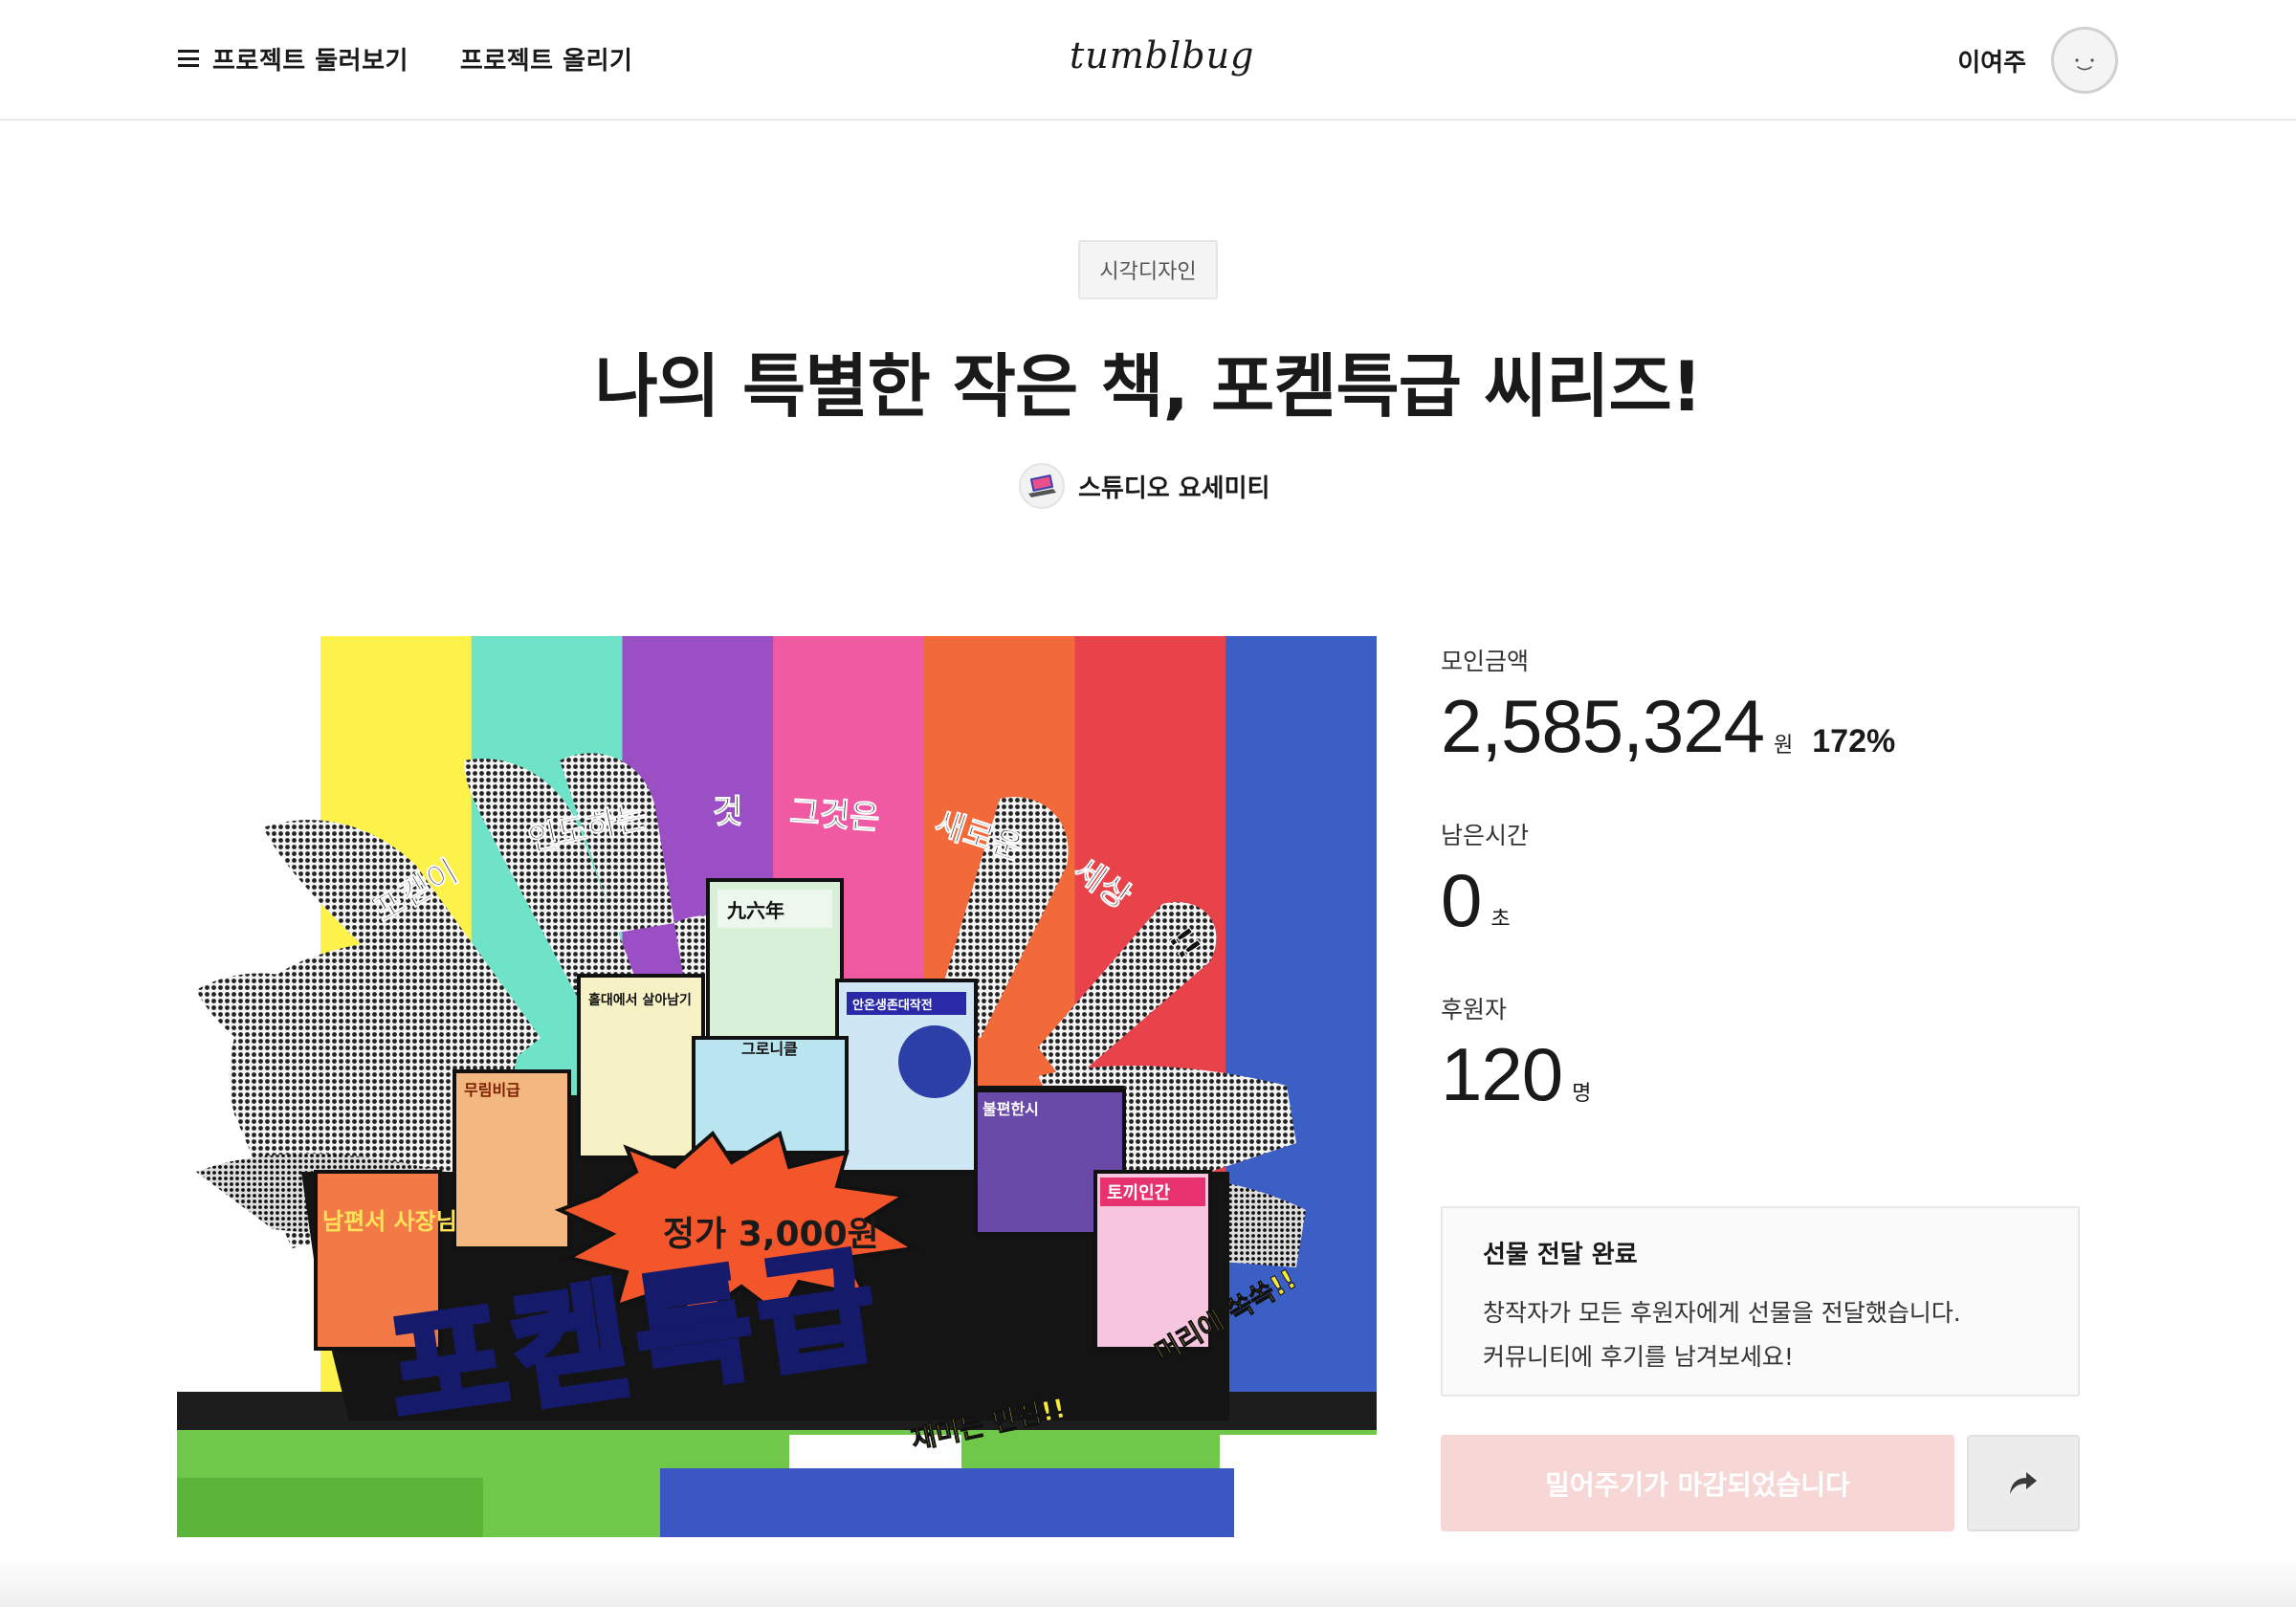 Image resolution: width=2296 pixels, height=1607 pixels. What do you see at coordinates (770, 1049) in the screenshot?
I see `book-label-3: 그로니클` at bounding box center [770, 1049].